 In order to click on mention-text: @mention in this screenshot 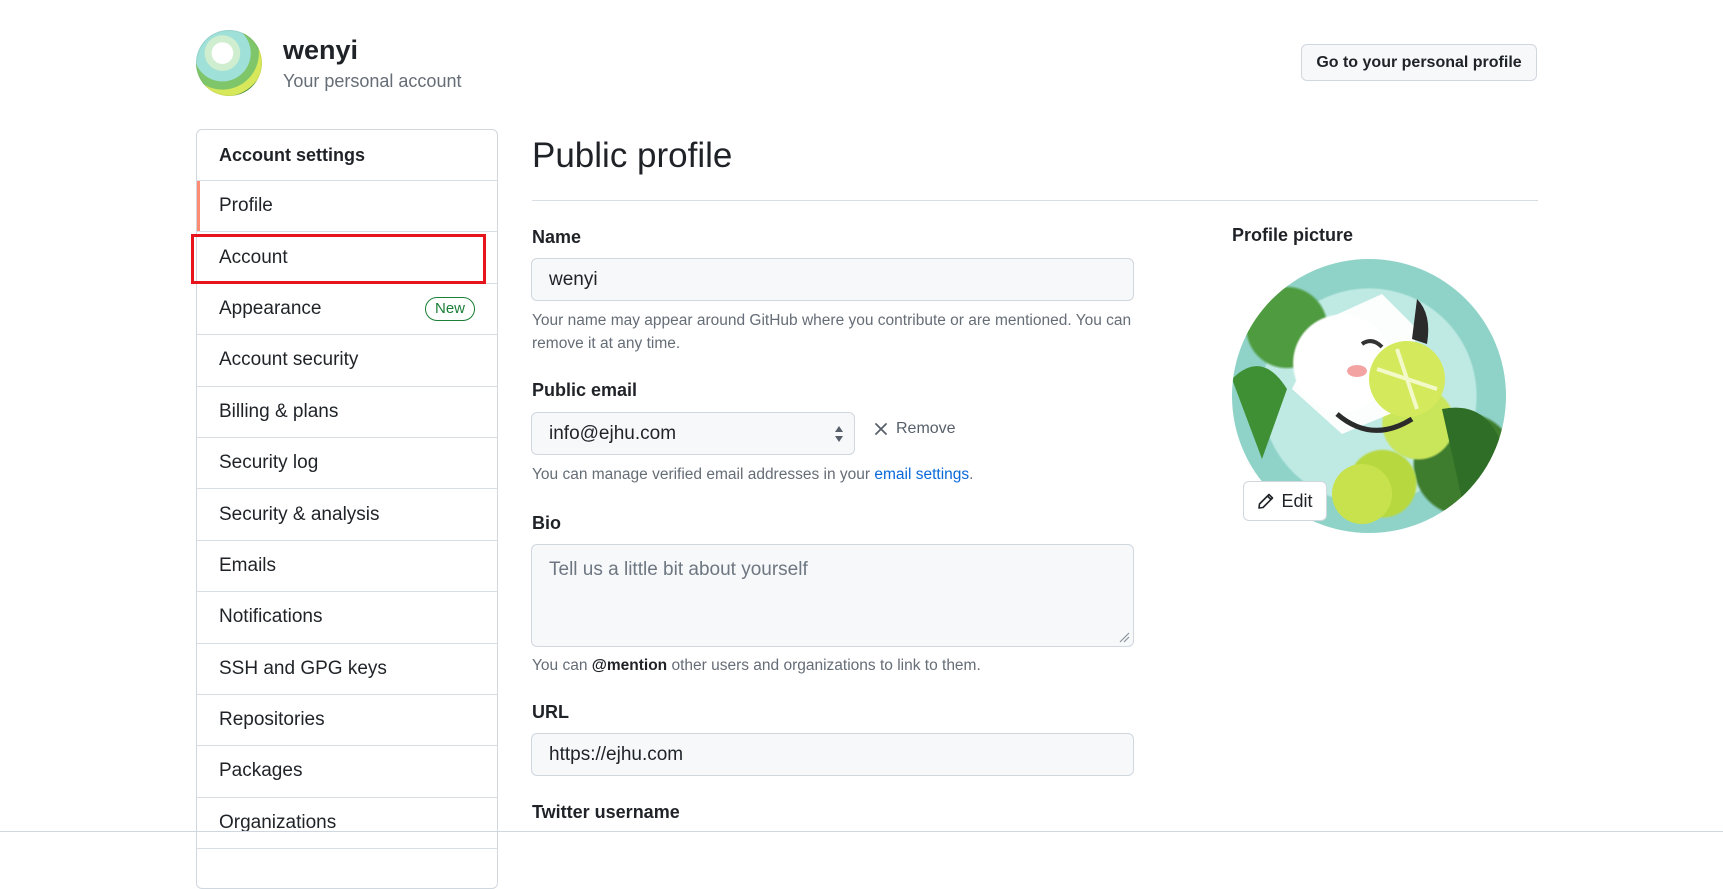, I will do `click(629, 665)`.